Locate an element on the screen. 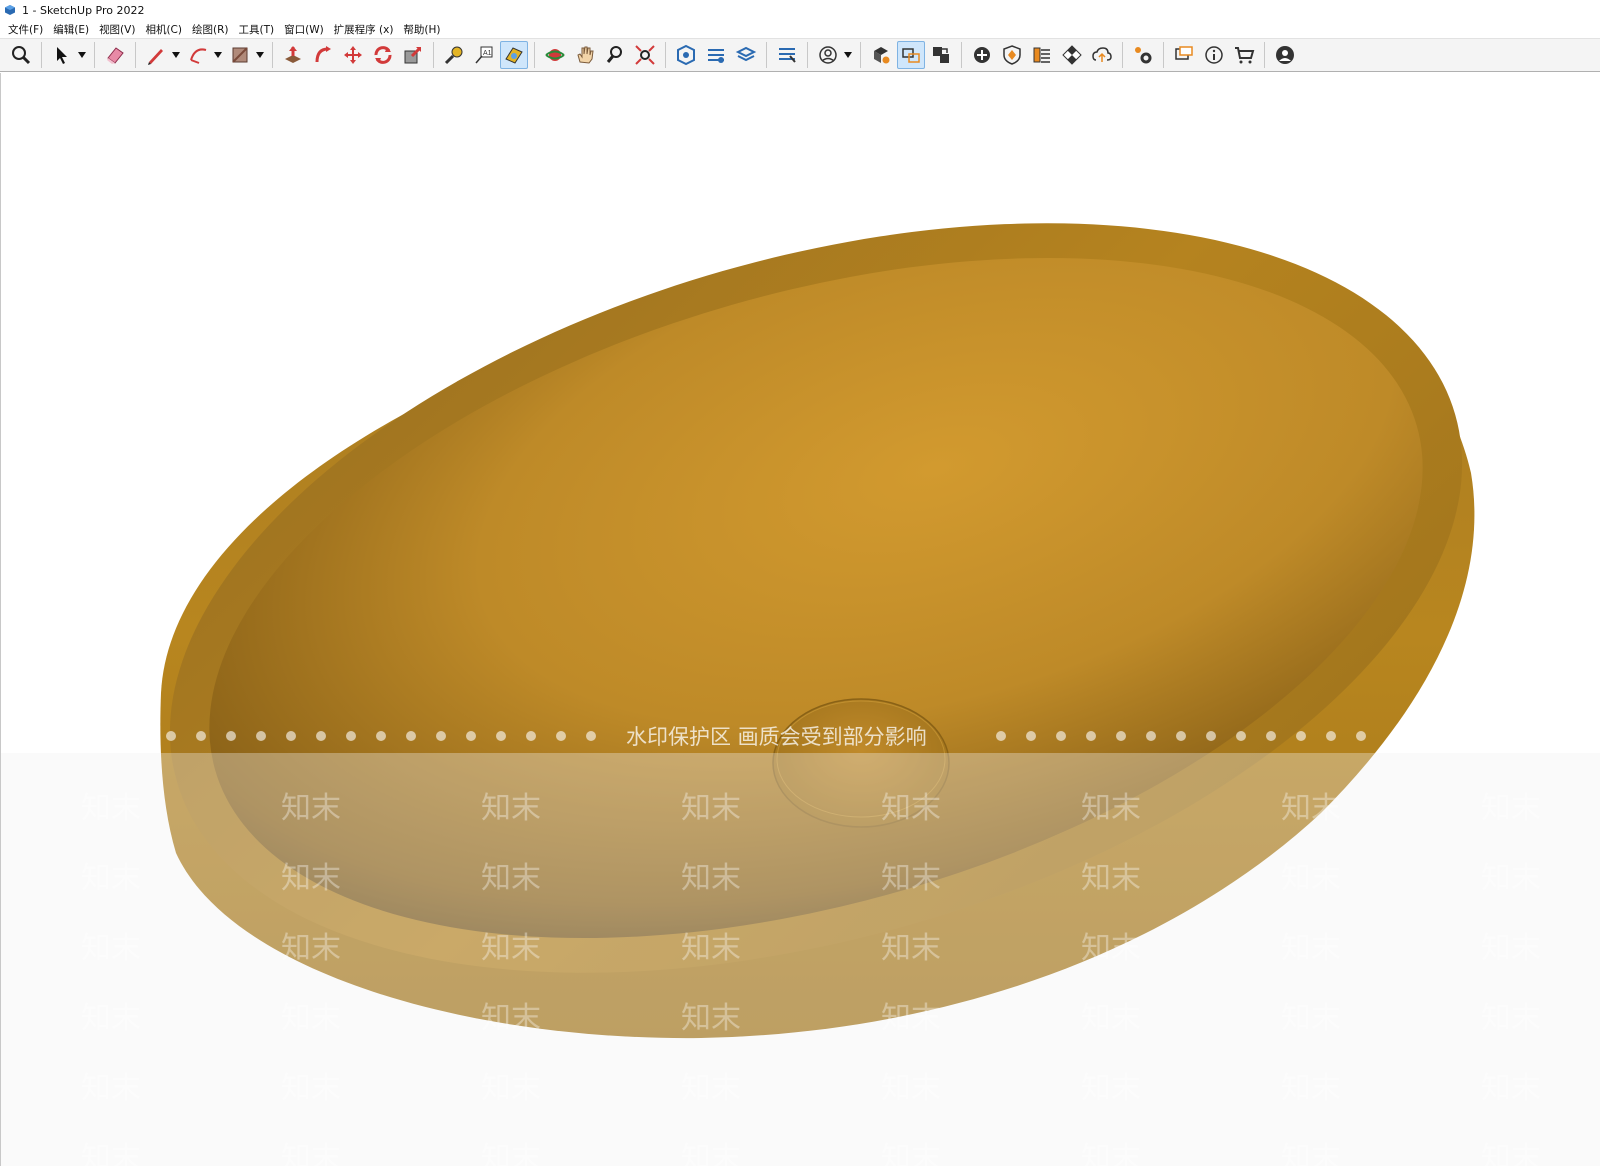 This screenshot has height=1166, width=1600. zoom-icon is located at coordinates (21, 55).